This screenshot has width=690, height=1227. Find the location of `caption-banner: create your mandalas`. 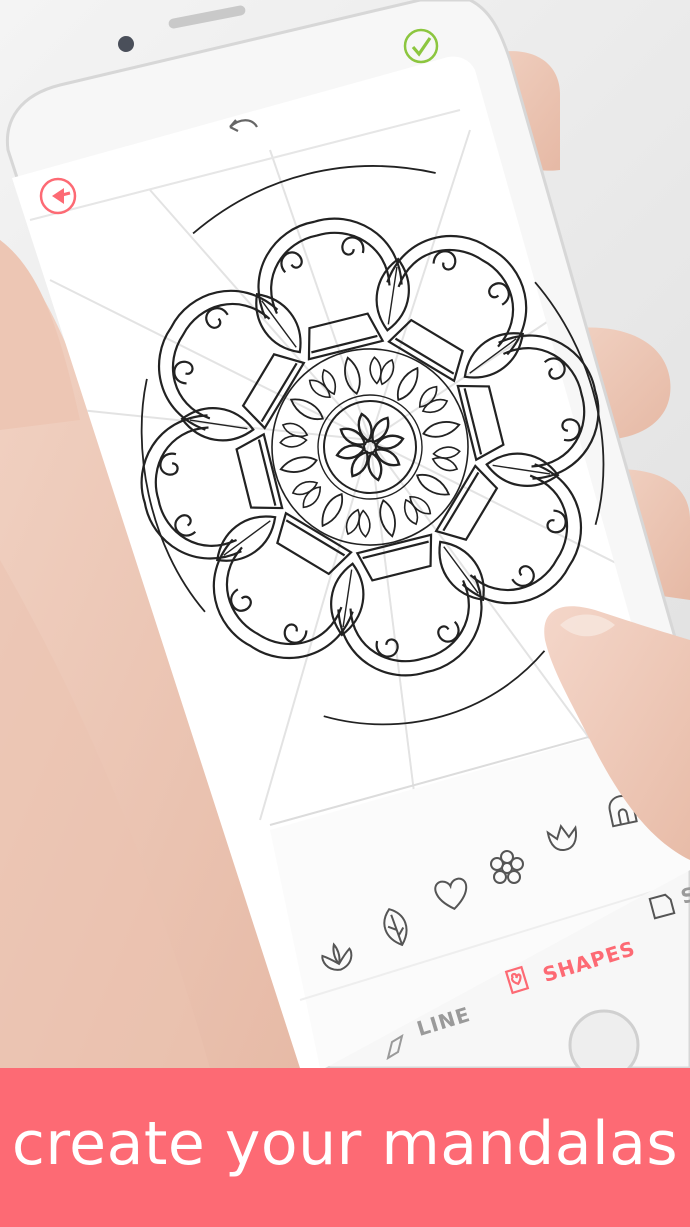

caption-banner: create your mandalas is located at coordinates (345, 1147).